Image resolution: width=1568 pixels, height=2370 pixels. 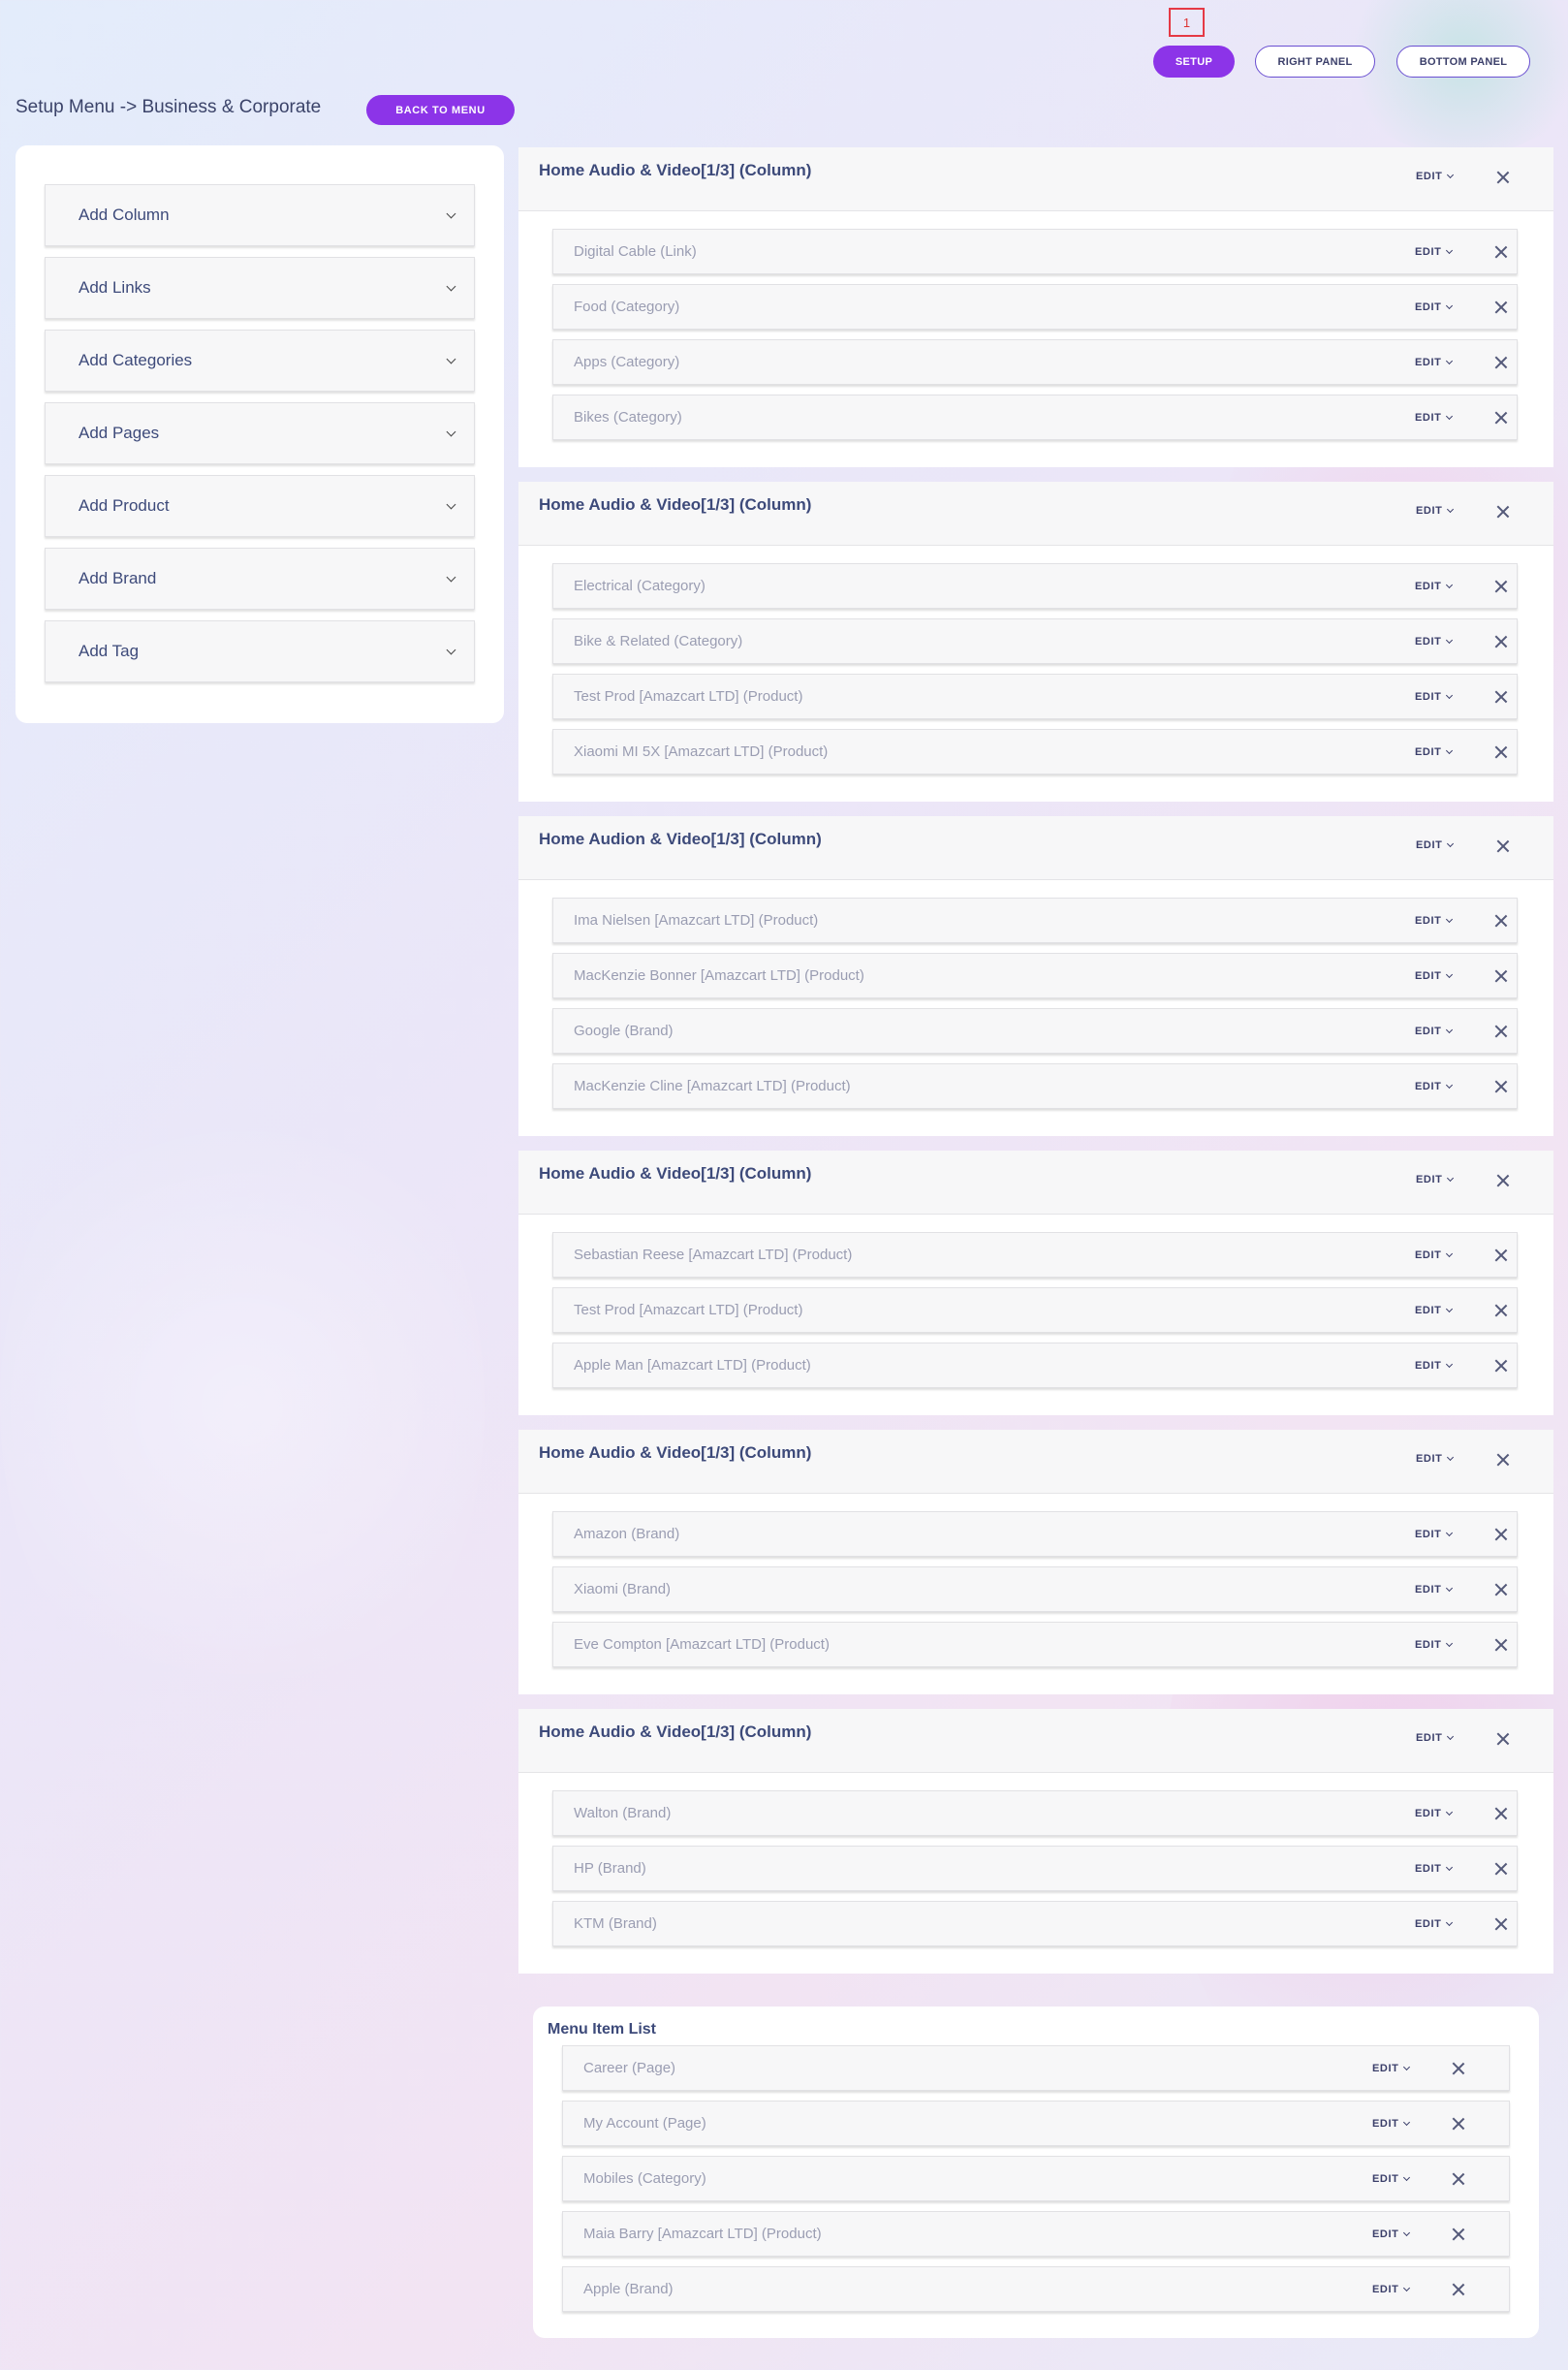 I want to click on menu-item-row: KTM (Brand) EDIT, so click(x=1035, y=1923).